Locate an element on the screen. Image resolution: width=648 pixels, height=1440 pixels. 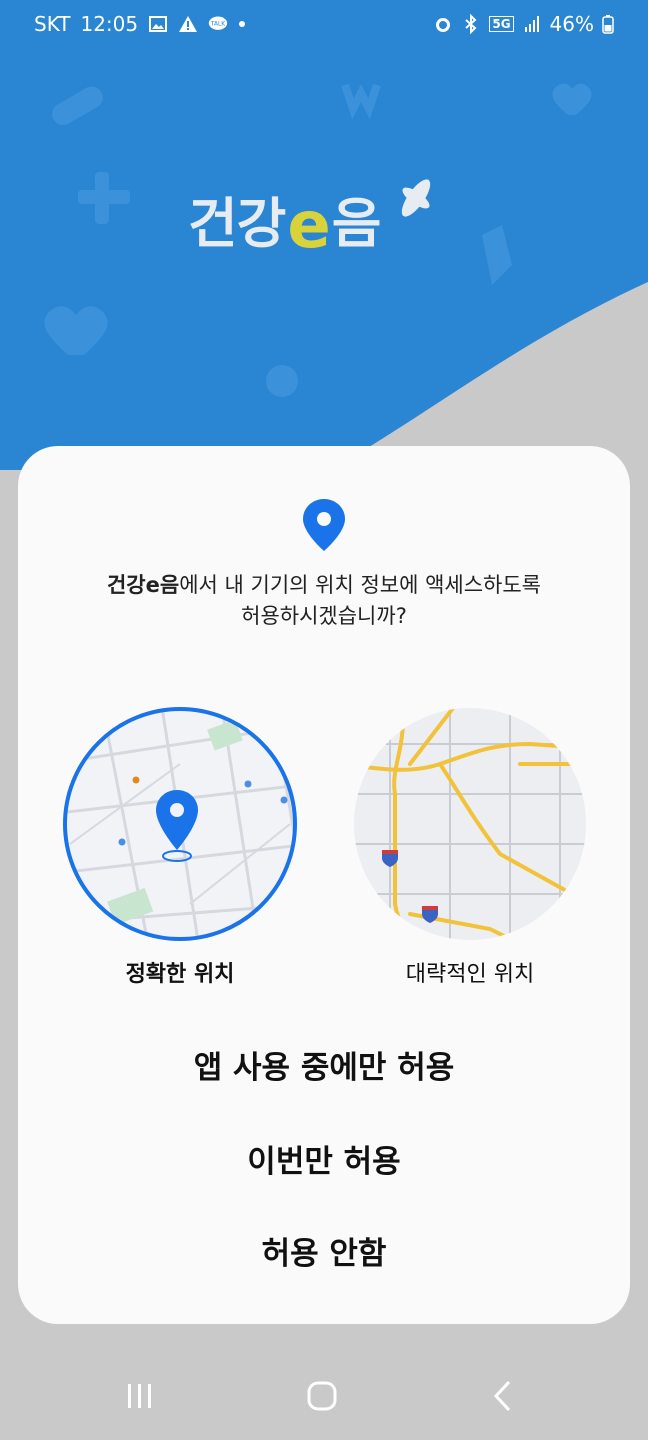
logo-text-e: e is located at coordinates (308, 226).